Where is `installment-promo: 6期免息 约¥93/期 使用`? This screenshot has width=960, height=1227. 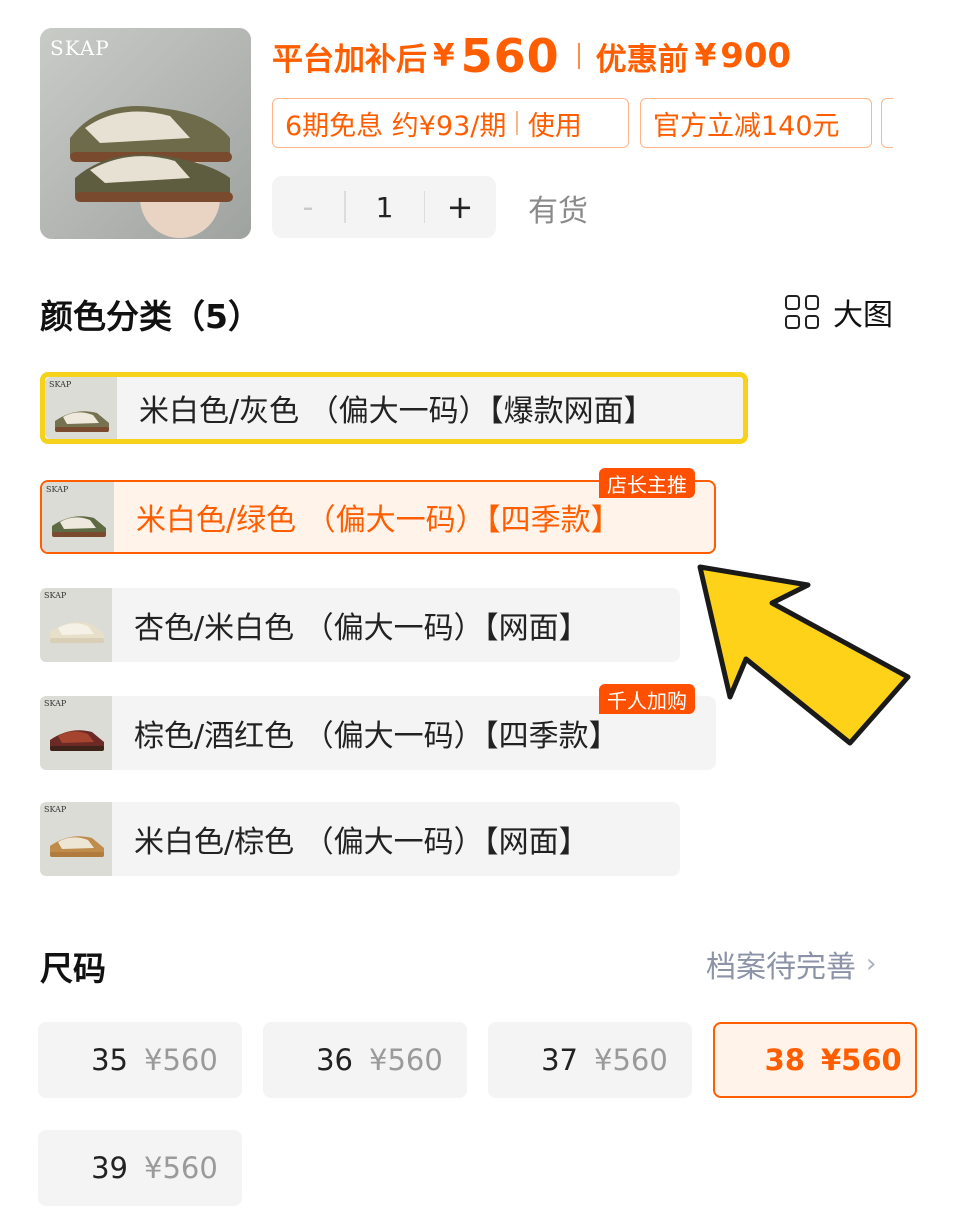 installment-promo: 6期免息 约¥93/期 使用 is located at coordinates (450, 123).